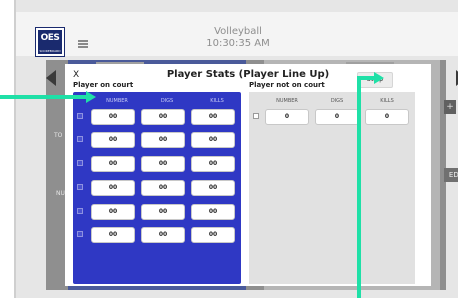 The image size is (458, 298). Describe the element at coordinates (91, 97) in the screenshot. I see `pointer-arrow-right-icon` at that location.